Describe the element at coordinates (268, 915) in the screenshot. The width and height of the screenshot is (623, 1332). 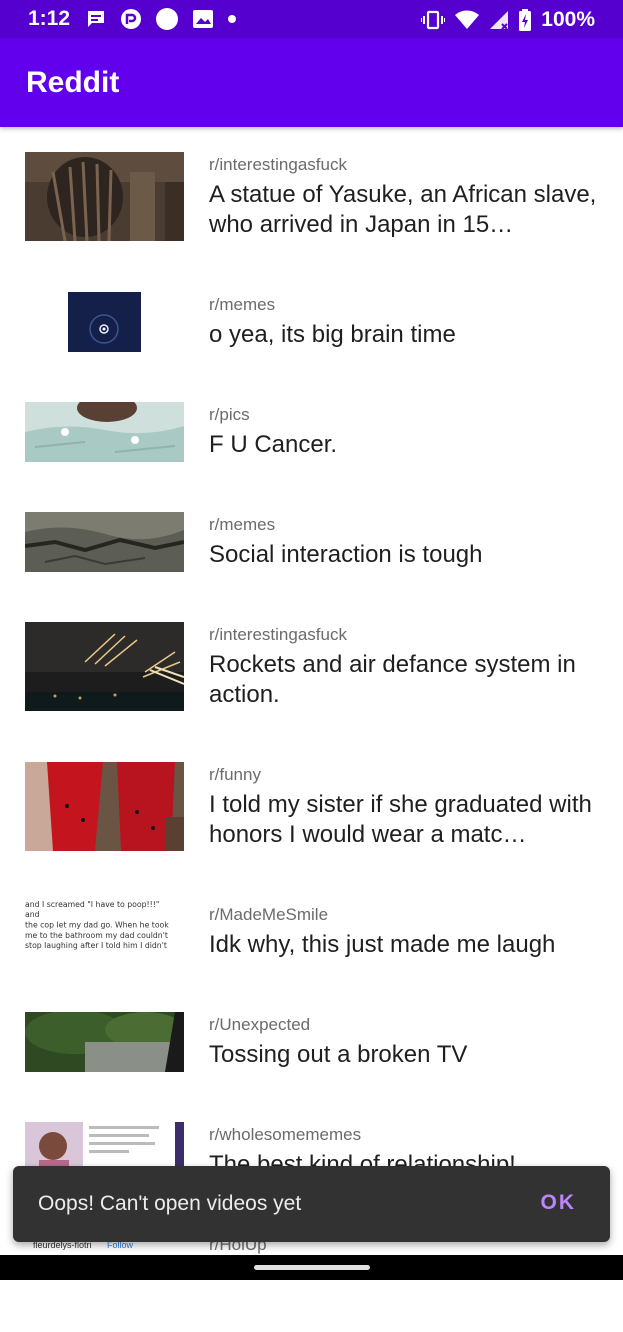
I see `post-subreddit: r/MadeMeSmile` at that location.